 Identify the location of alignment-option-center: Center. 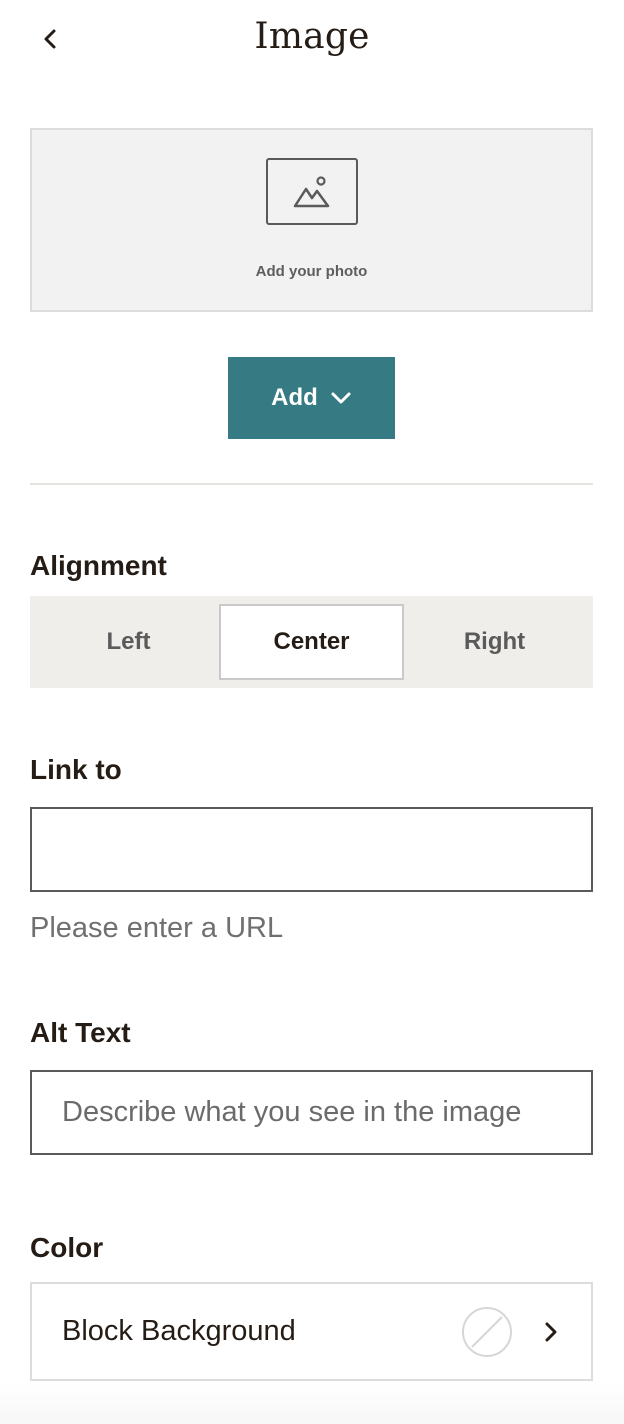
(311, 642).